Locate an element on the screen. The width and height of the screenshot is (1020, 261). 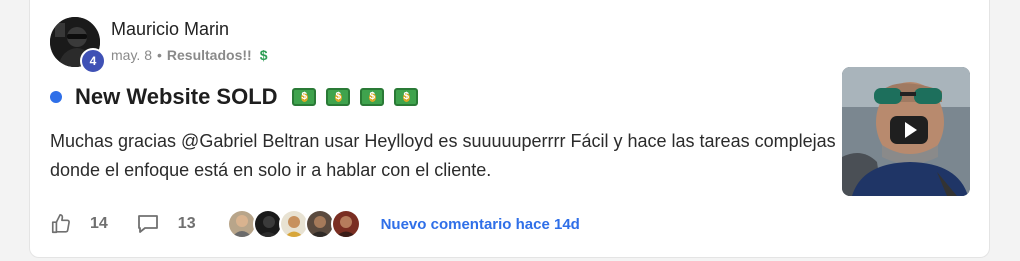
video-thumbnail is located at coordinates (906, 131).